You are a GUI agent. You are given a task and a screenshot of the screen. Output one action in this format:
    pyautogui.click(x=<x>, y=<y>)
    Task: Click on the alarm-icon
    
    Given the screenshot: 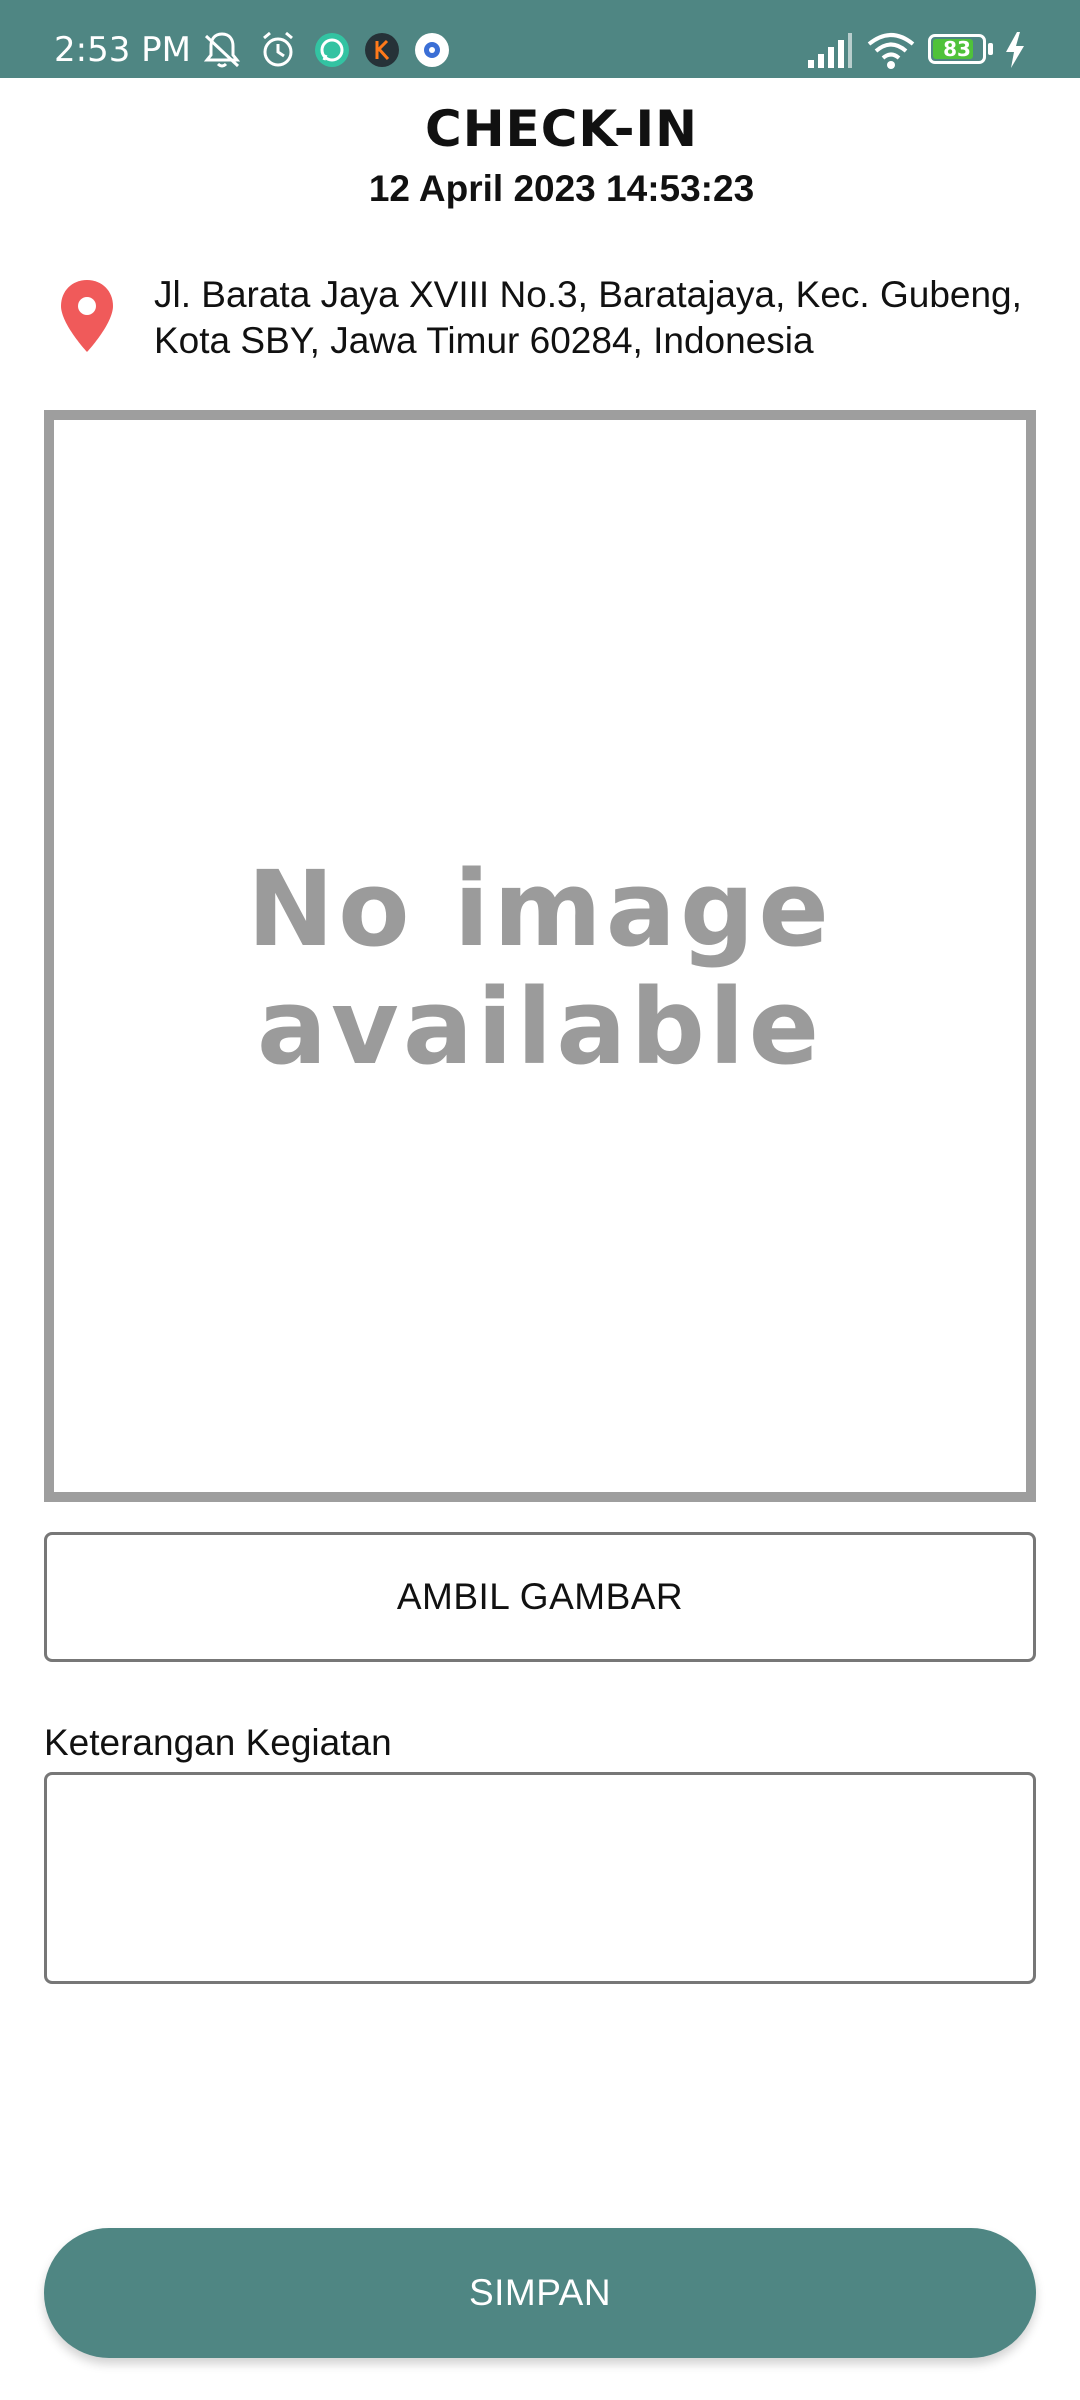 What is the action you would take?
    pyautogui.click(x=278, y=49)
    